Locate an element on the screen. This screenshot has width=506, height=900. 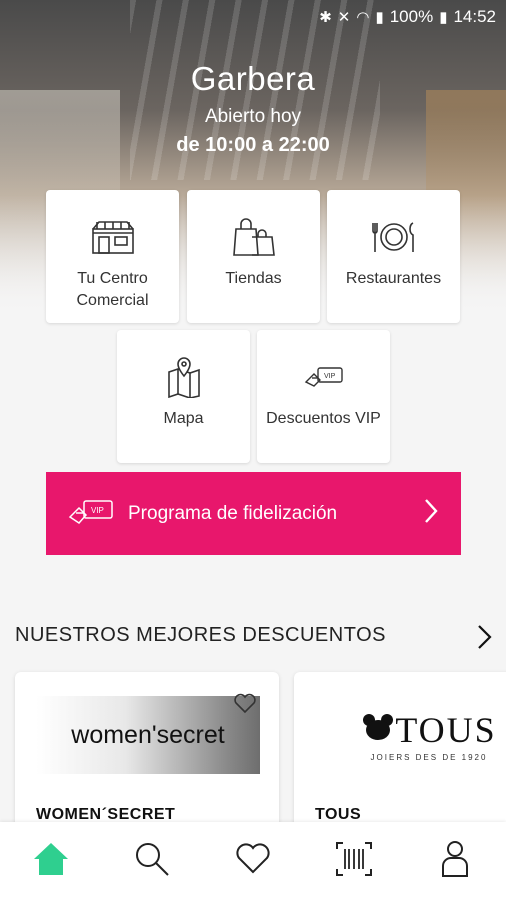
clock: 14:52 is located at coordinates (474, 16).